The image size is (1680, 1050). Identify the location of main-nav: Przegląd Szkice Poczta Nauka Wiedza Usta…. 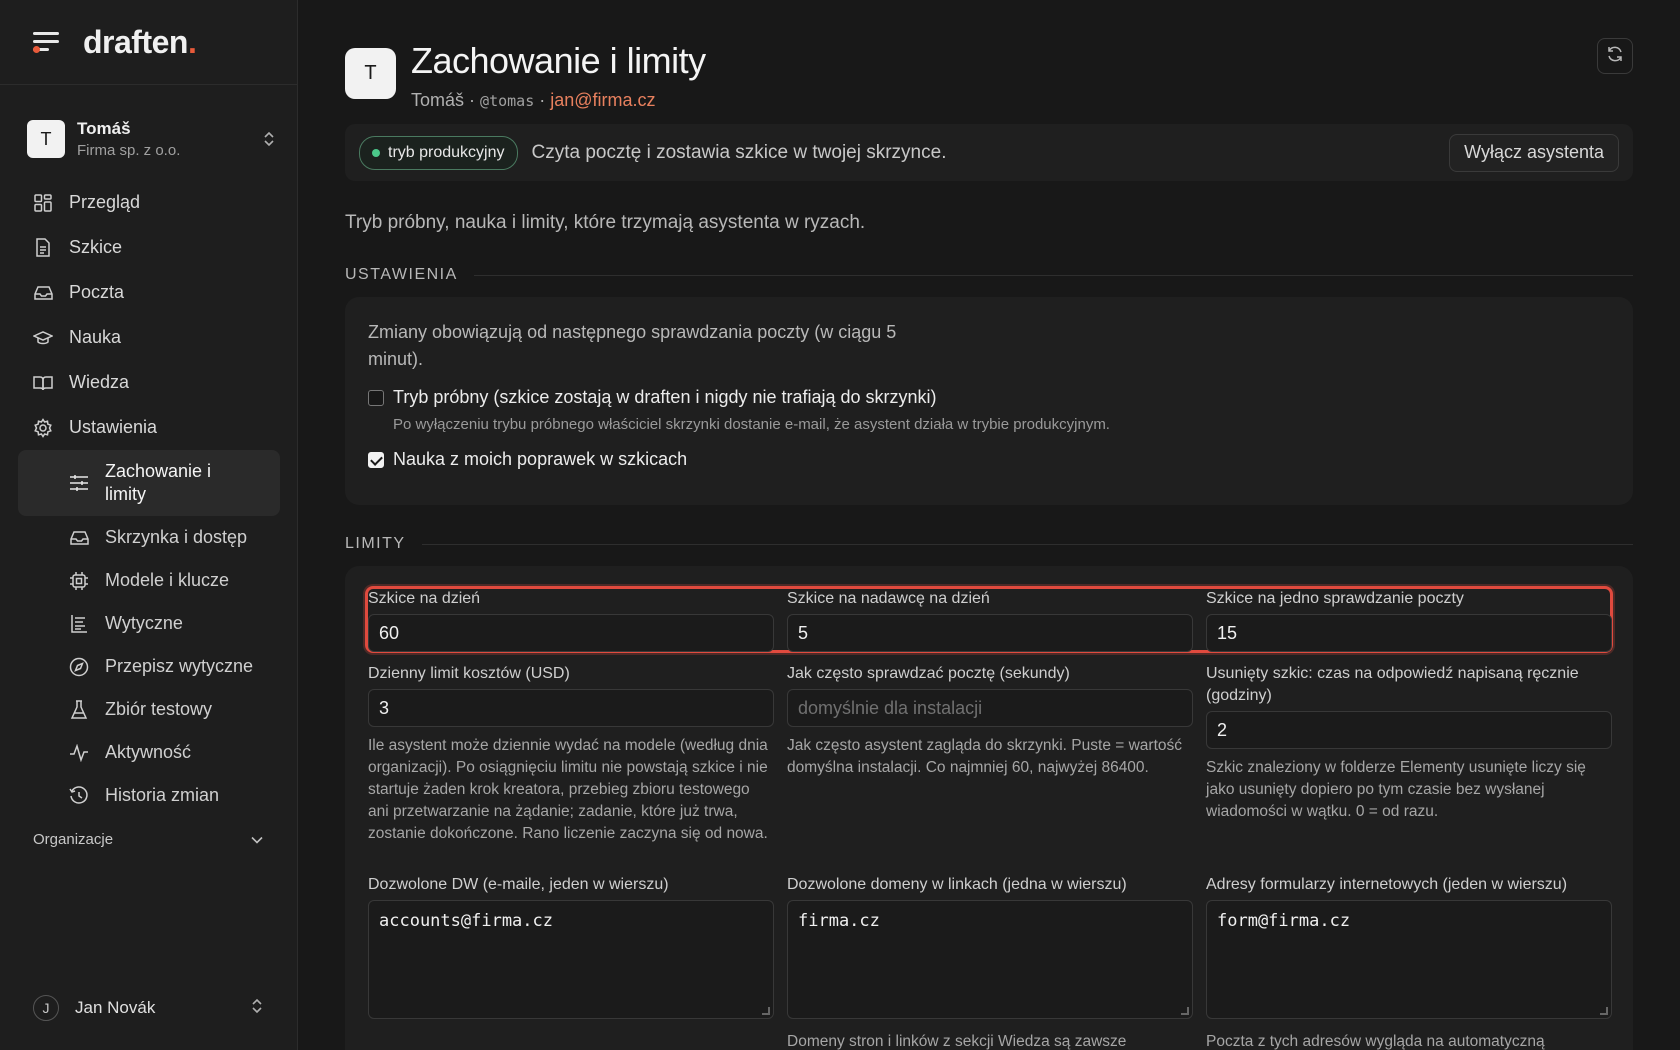
(149, 498).